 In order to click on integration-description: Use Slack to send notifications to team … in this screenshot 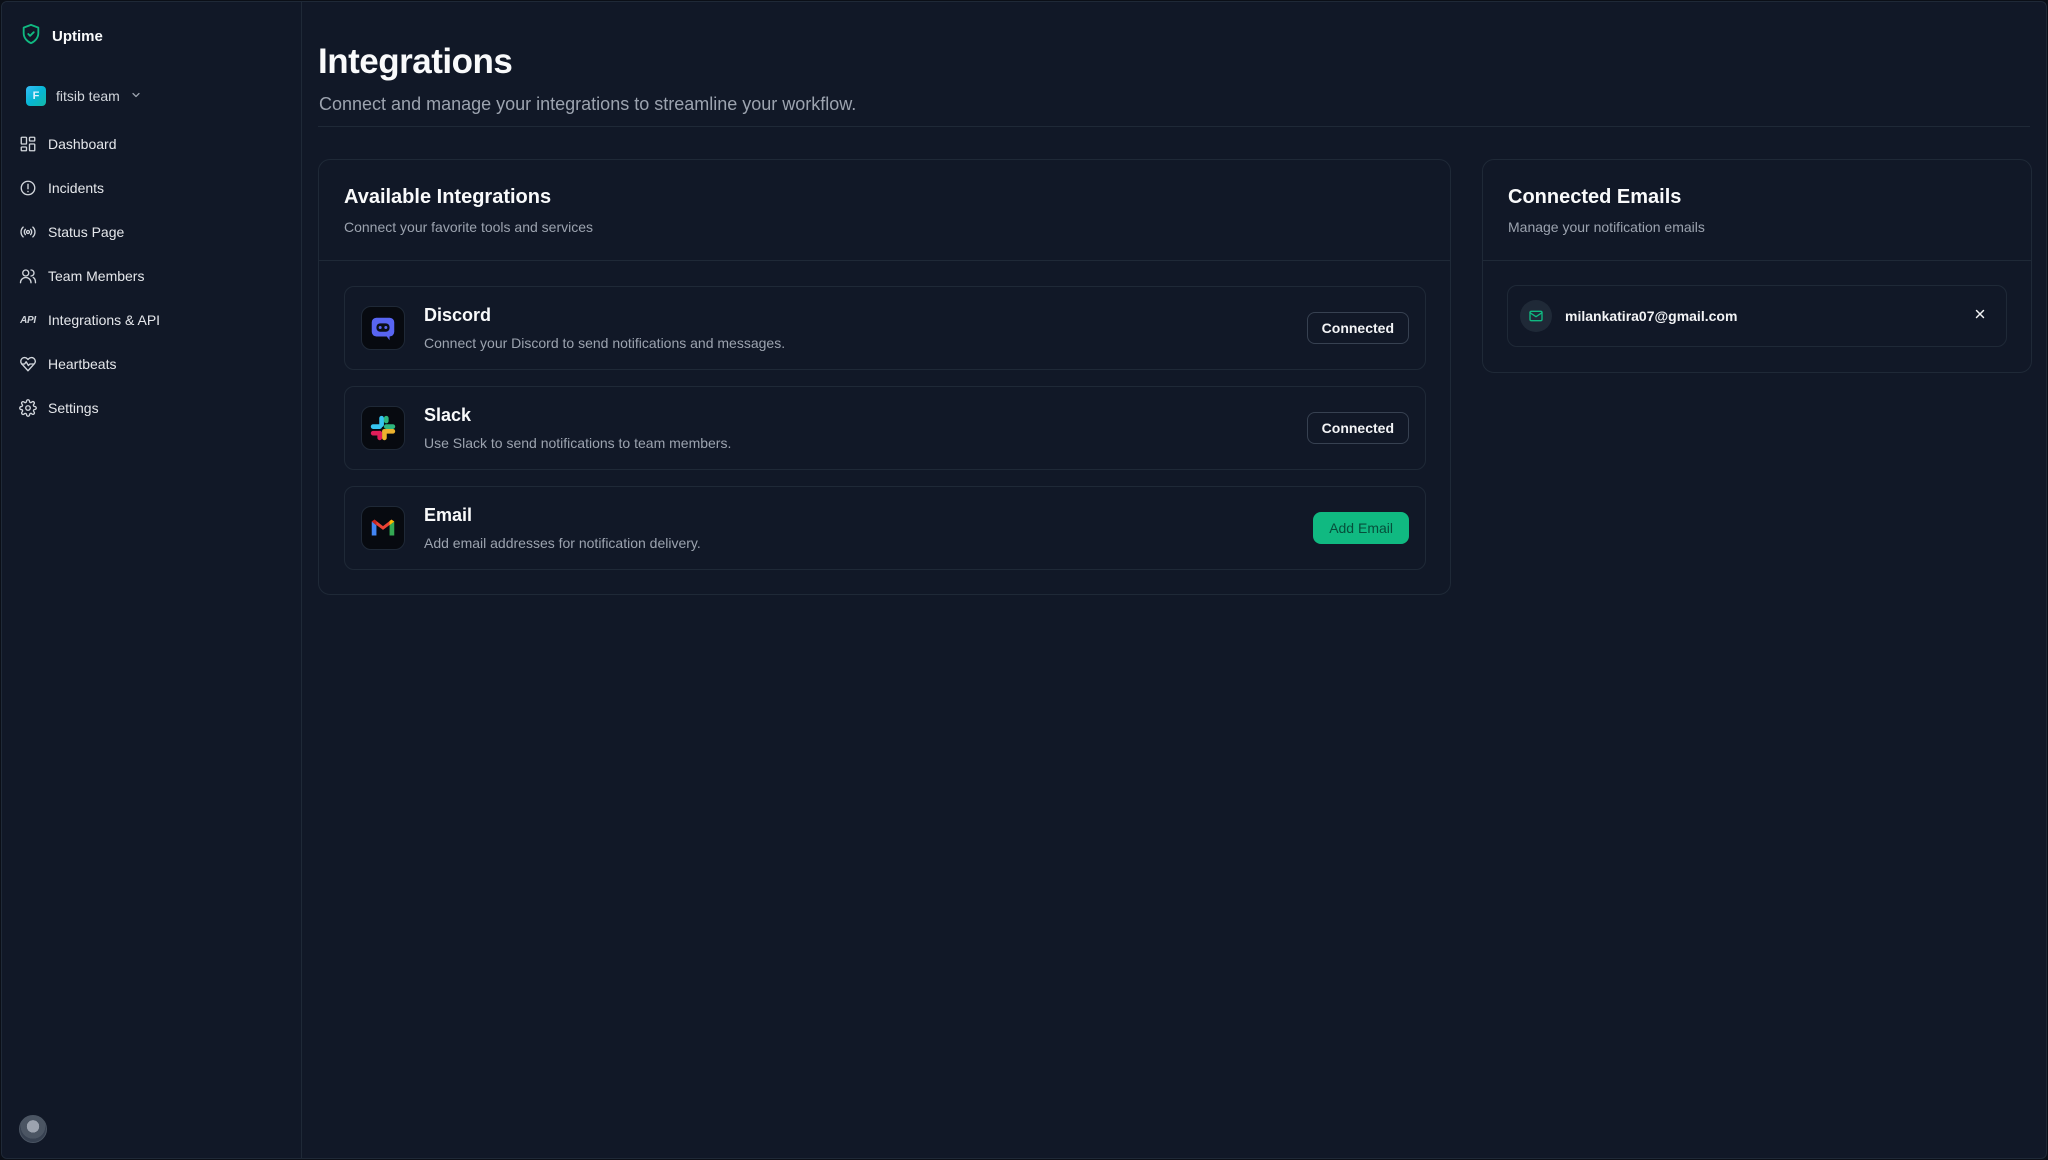, I will do `click(578, 443)`.